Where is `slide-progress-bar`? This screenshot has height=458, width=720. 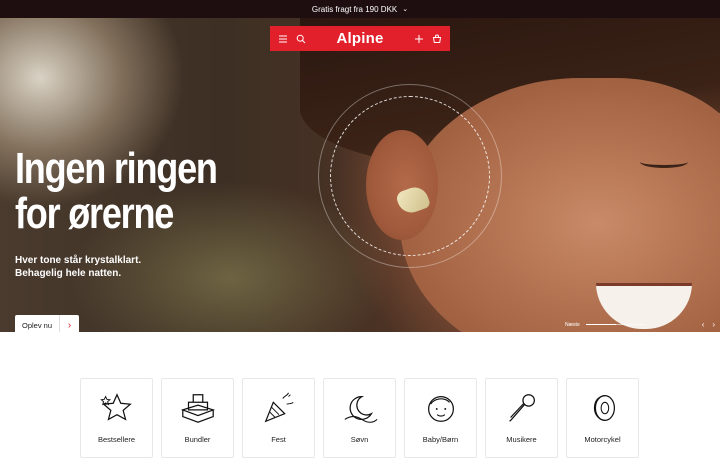 slide-progress-bar is located at coordinates (615, 324).